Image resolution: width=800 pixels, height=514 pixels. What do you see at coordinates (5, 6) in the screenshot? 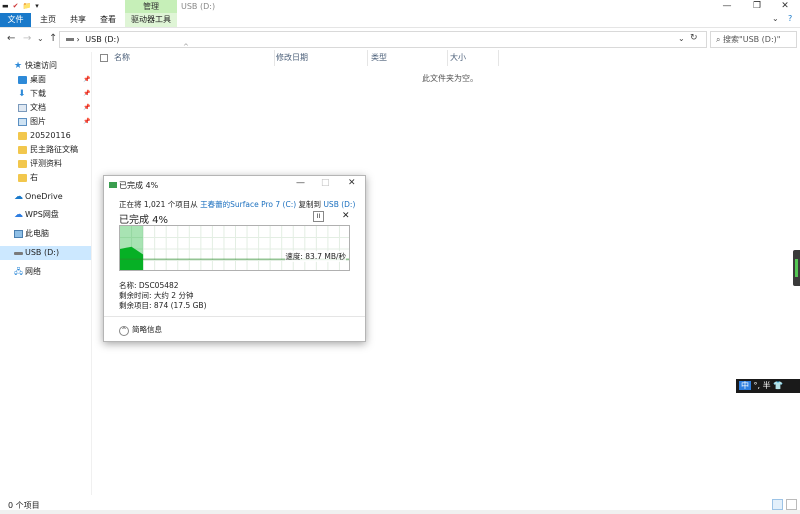
I see `drive-icon: ▬` at bounding box center [5, 6].